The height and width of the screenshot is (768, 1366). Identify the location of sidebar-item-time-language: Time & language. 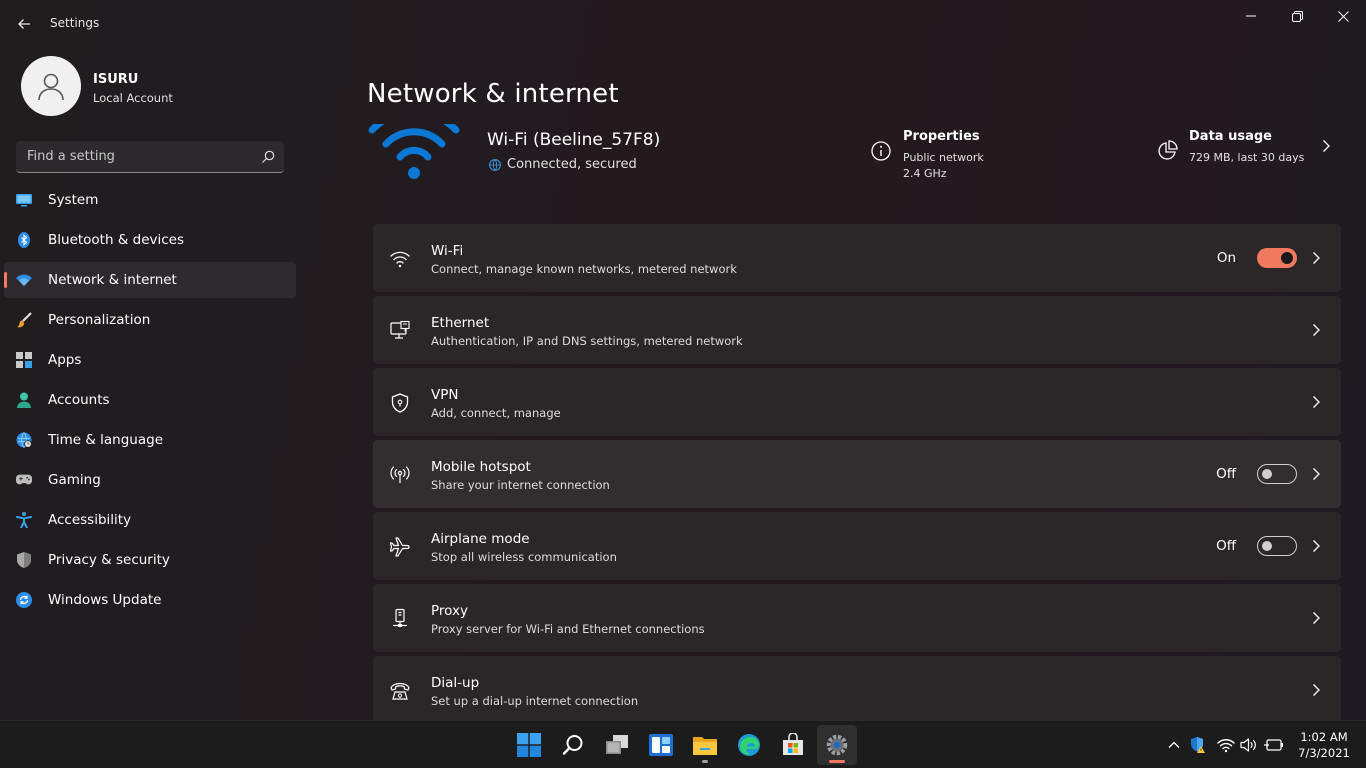
(150, 440).